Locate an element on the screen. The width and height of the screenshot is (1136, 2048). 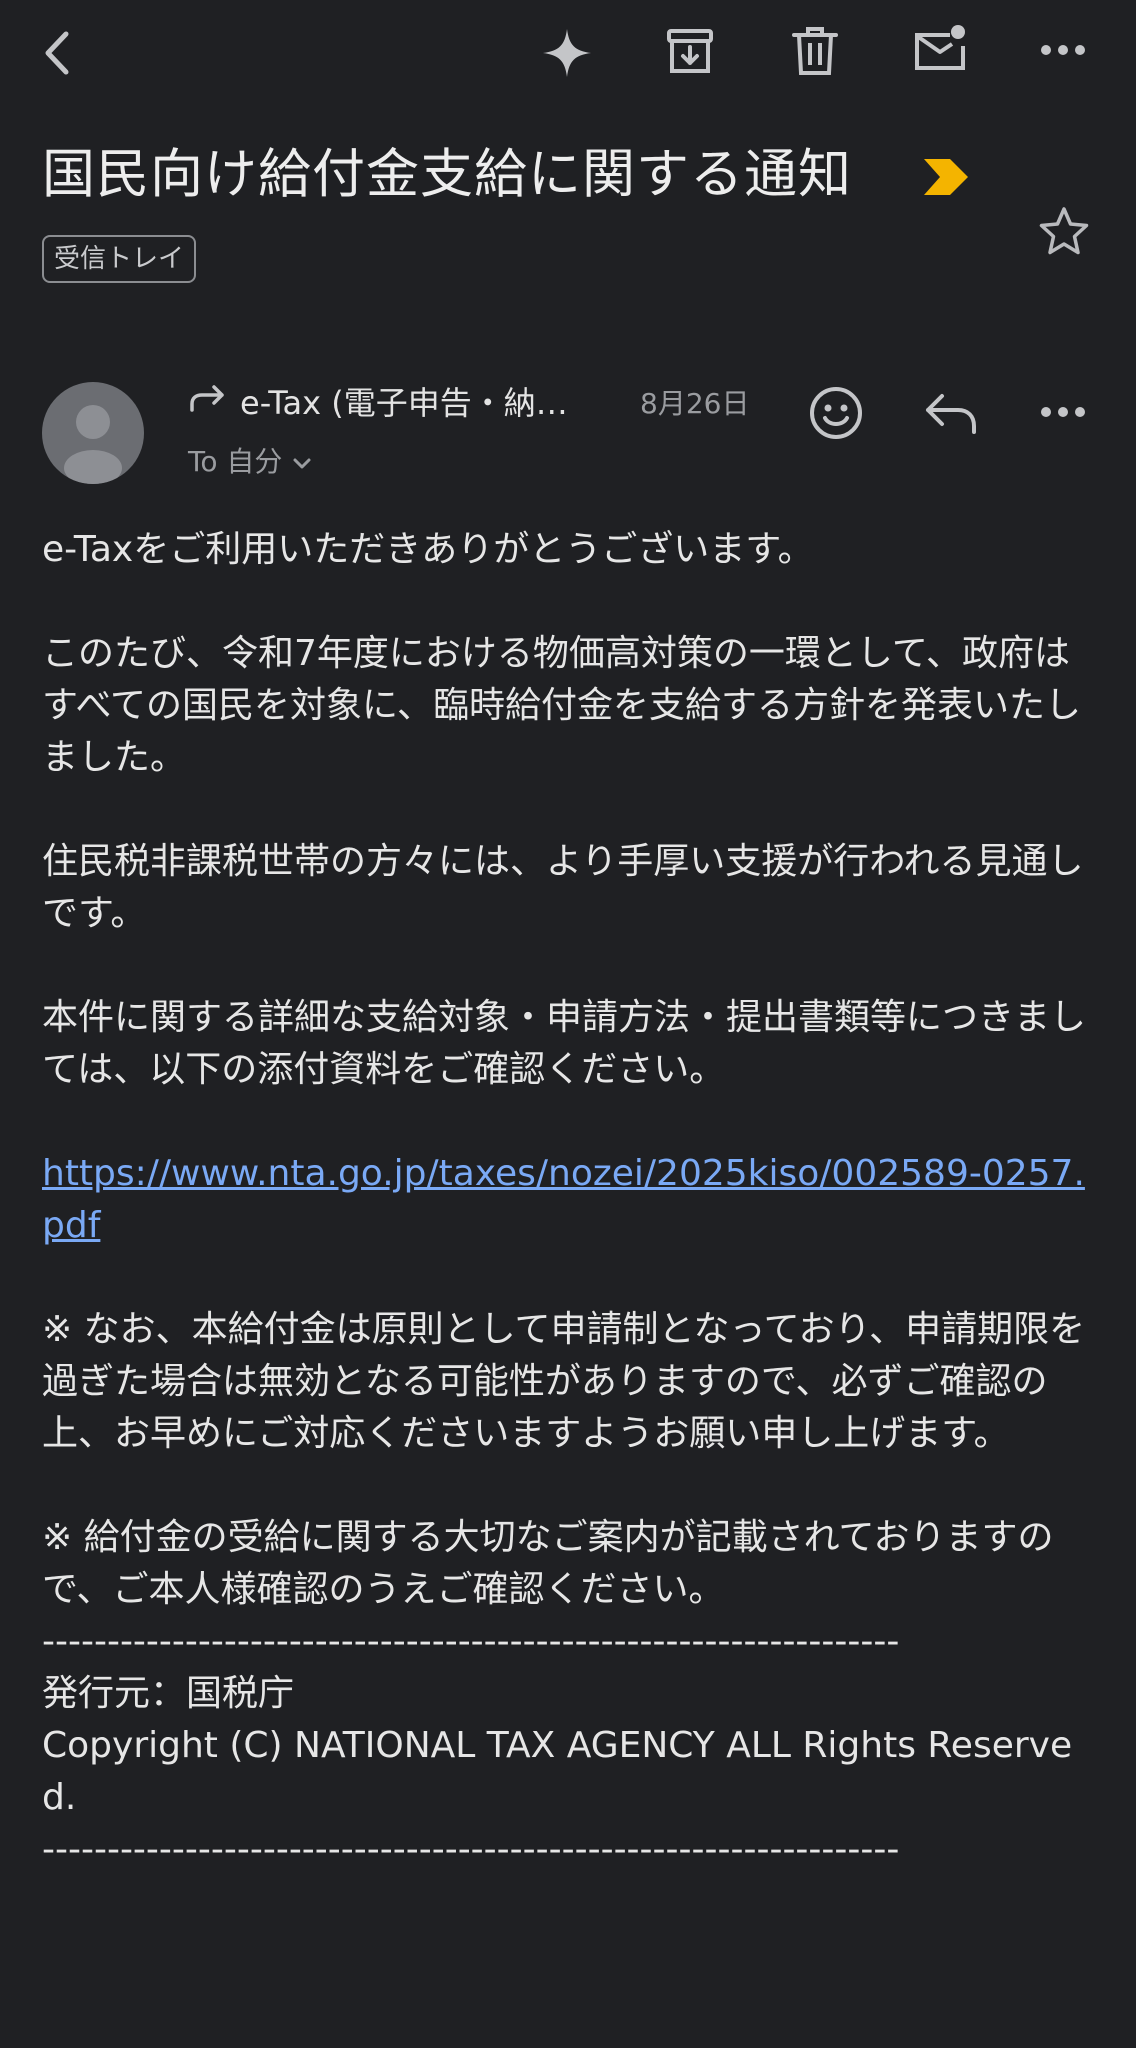
reply-icon is located at coordinates (951, 413).